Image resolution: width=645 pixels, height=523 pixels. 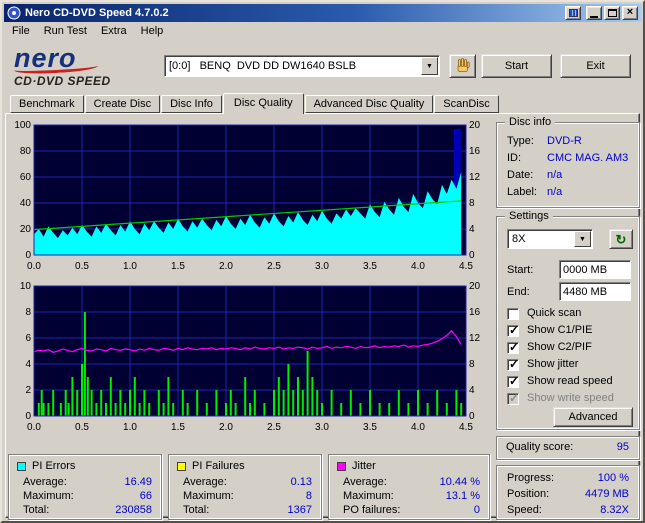 I want to click on speed-value: 8.32X, so click(x=614, y=510).